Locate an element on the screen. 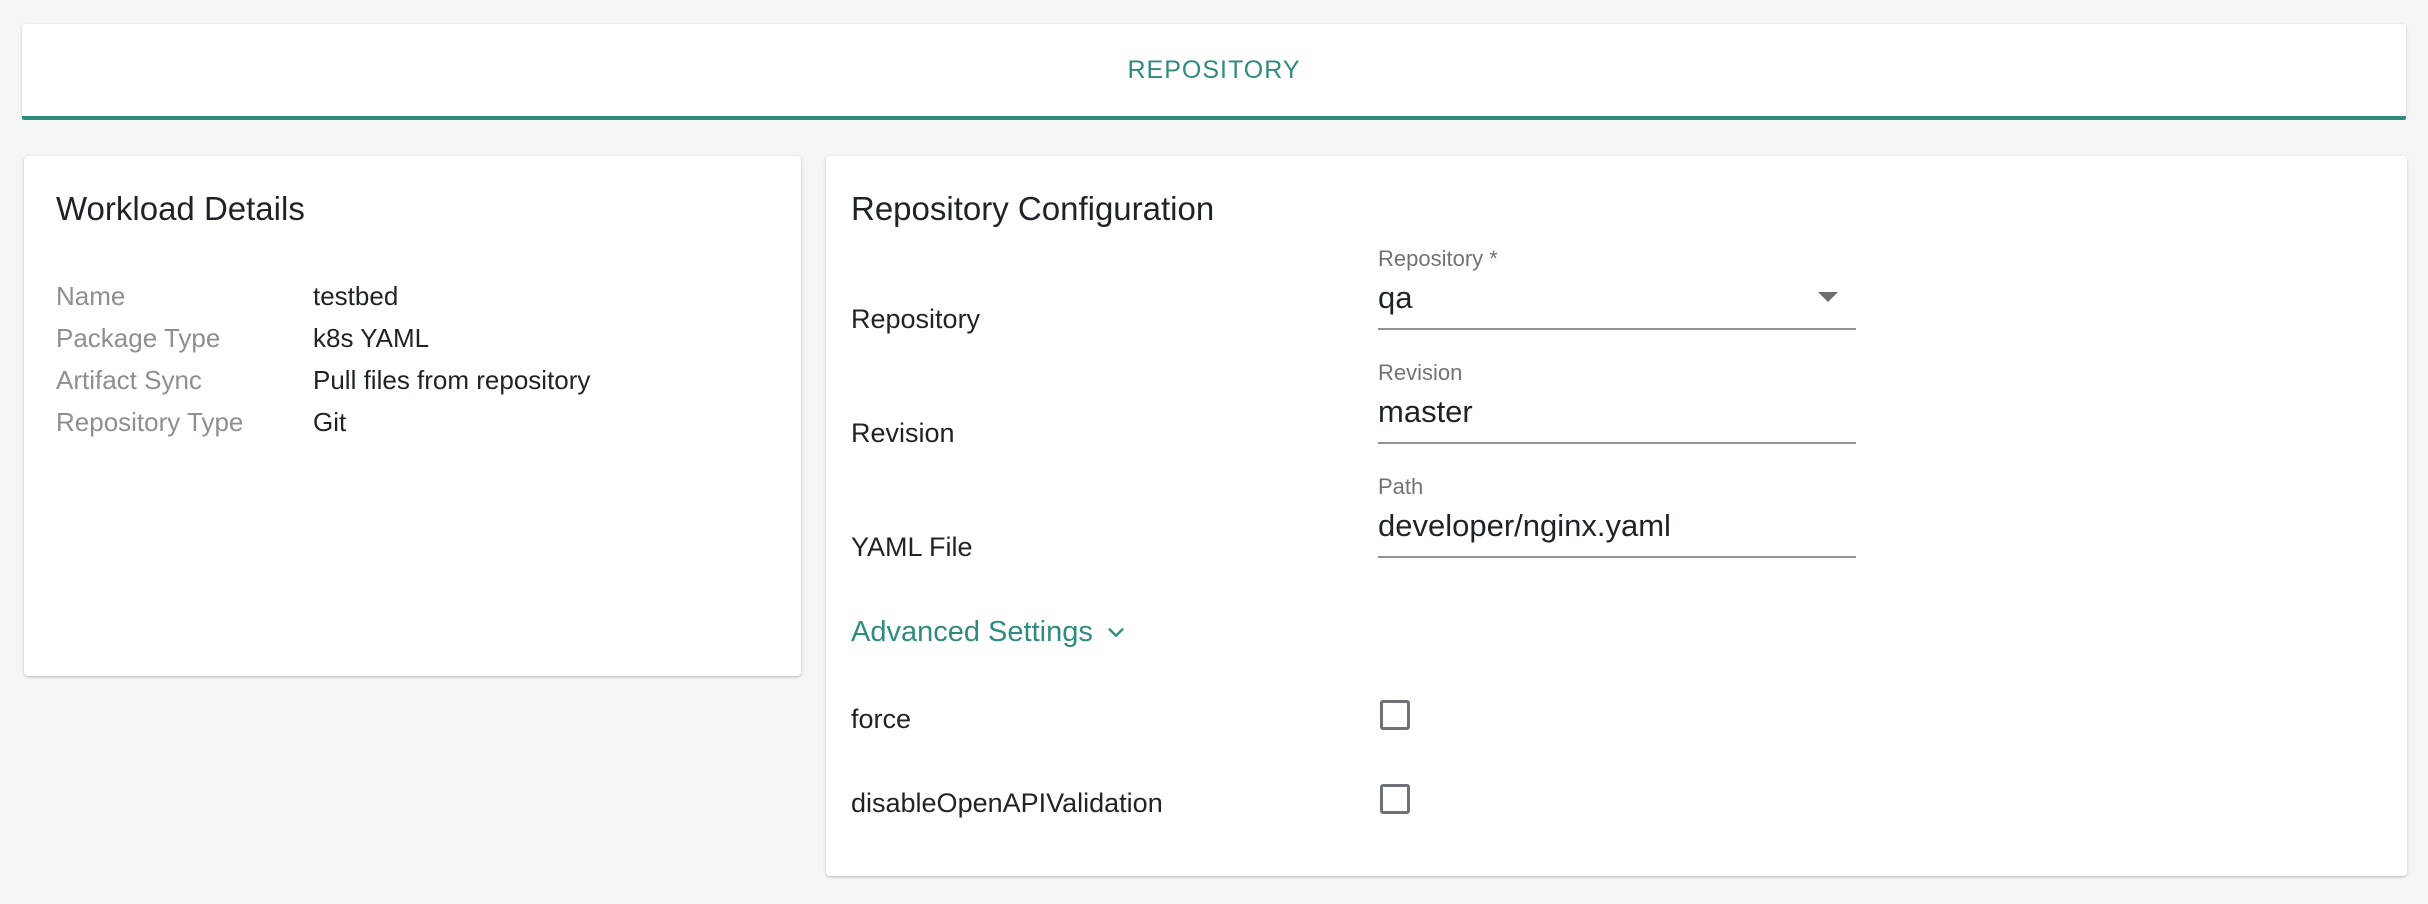  detail-label: Artifact Sync is located at coordinates (129, 380).